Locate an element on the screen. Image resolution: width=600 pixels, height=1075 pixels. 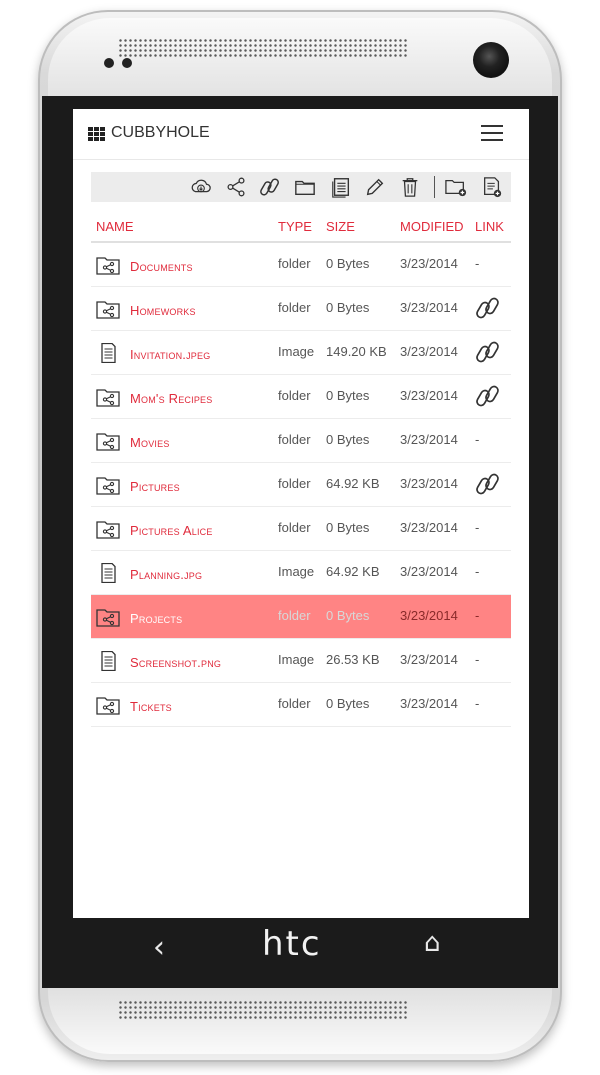
file-name-link: Movies is located at coordinates (150, 442).